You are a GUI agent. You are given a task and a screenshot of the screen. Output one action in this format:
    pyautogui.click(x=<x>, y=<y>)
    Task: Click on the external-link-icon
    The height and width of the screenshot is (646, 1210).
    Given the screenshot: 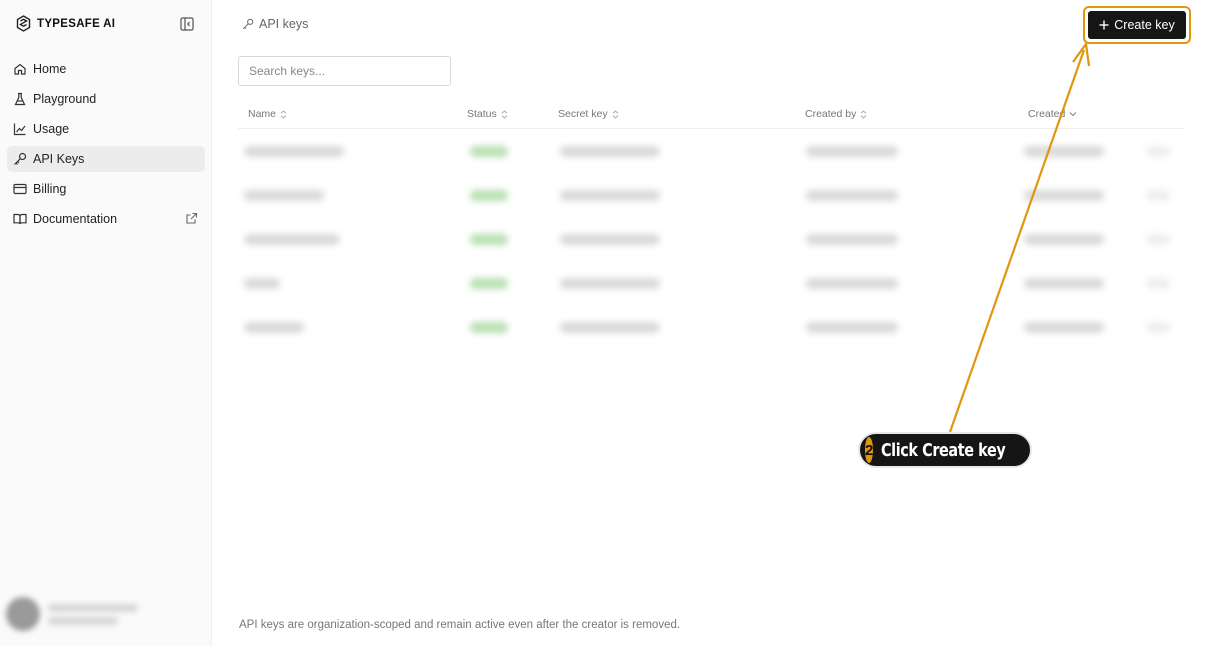 What is the action you would take?
    pyautogui.click(x=192, y=218)
    